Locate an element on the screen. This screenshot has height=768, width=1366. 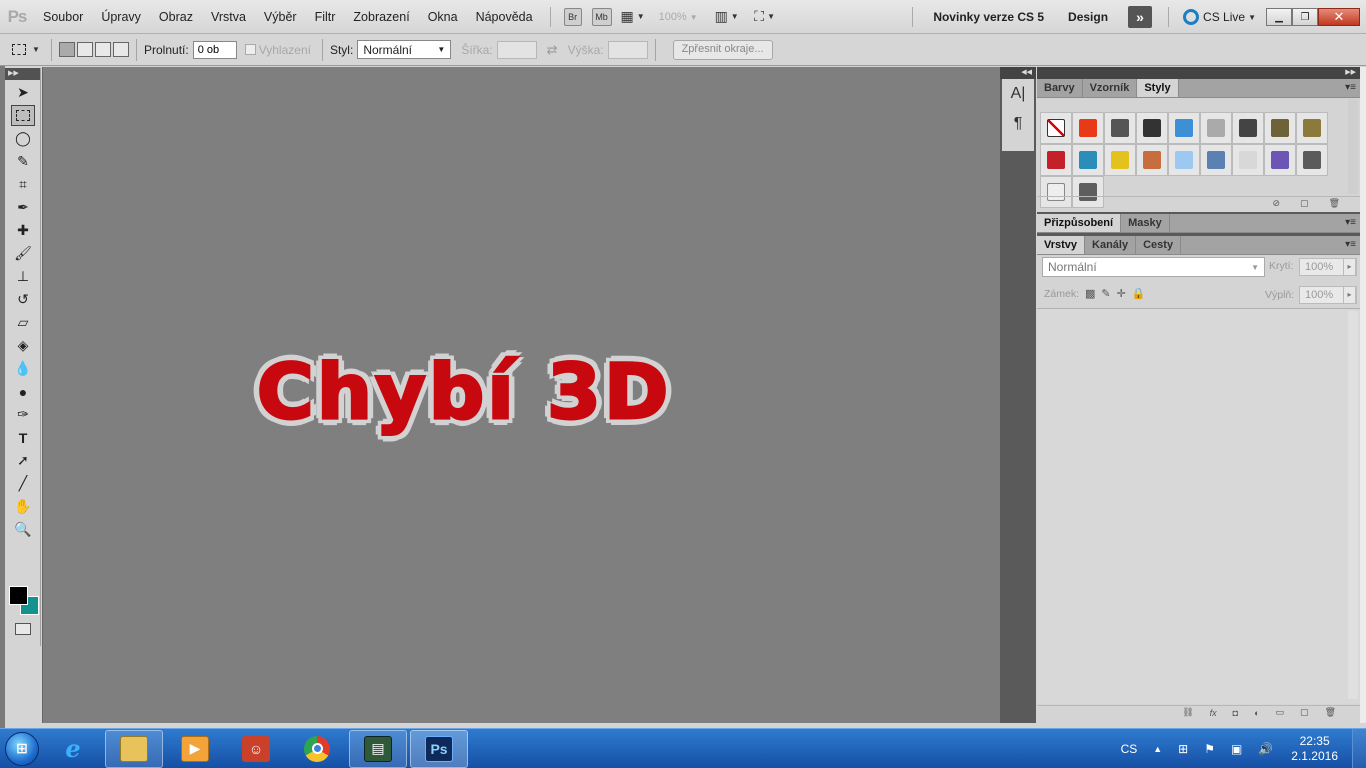
paragraph-panel-icon: ¶ is located at coordinates (1018, 124).